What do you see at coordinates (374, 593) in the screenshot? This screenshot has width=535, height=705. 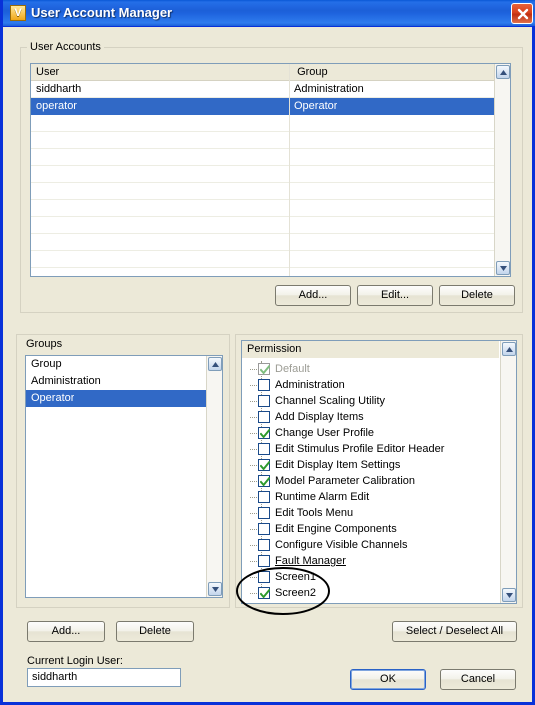 I see `permission-item: Screen2` at bounding box center [374, 593].